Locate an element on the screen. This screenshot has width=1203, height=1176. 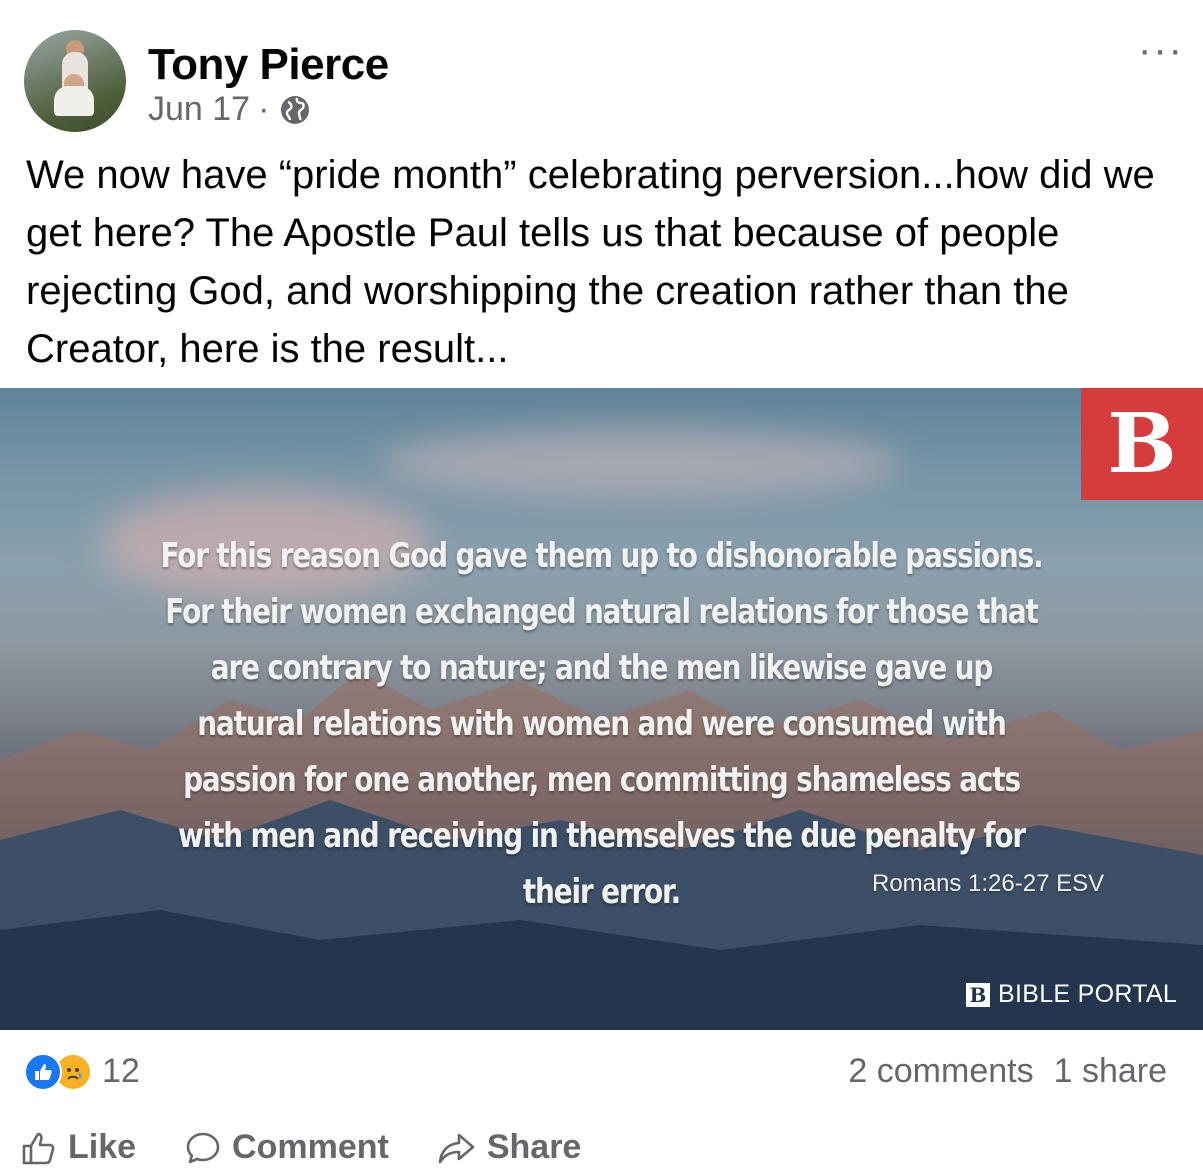
comment-button: Comment is located at coordinates (286, 1147).